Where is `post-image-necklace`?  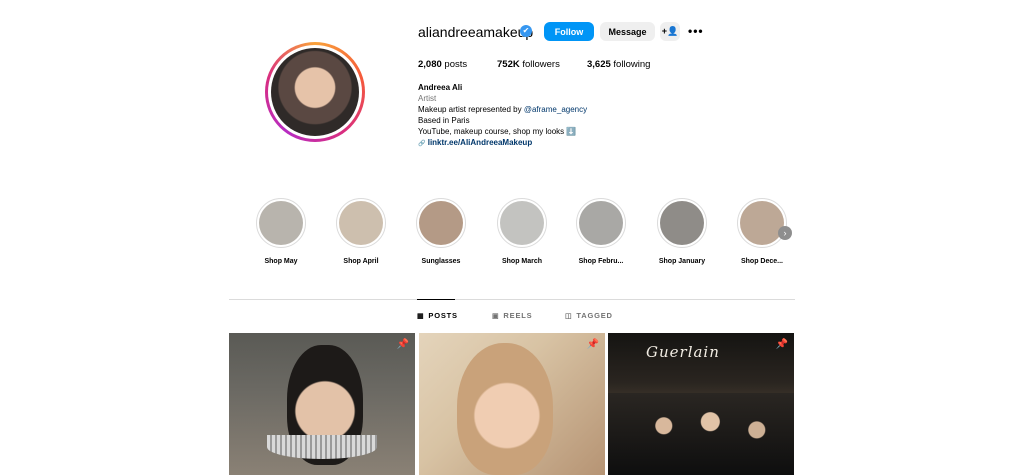
post-image-necklace is located at coordinates (322, 447).